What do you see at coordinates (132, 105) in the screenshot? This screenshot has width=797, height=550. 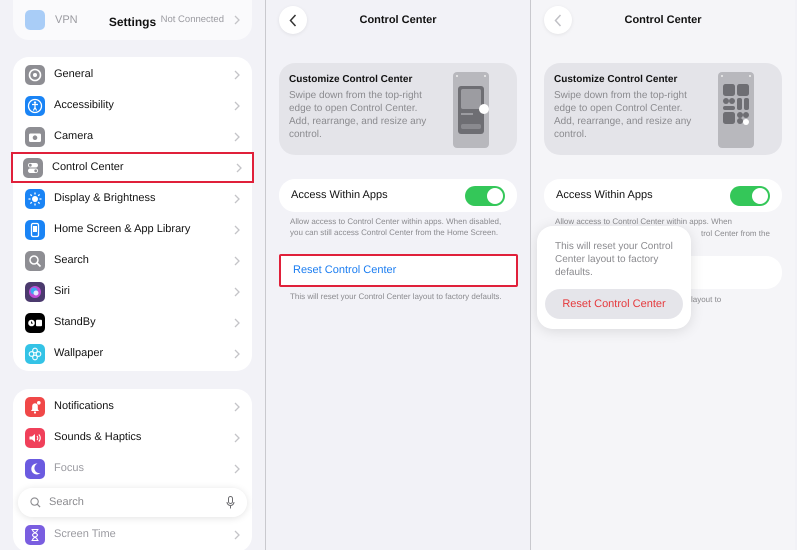 I see `settings-row: Accessibility` at bounding box center [132, 105].